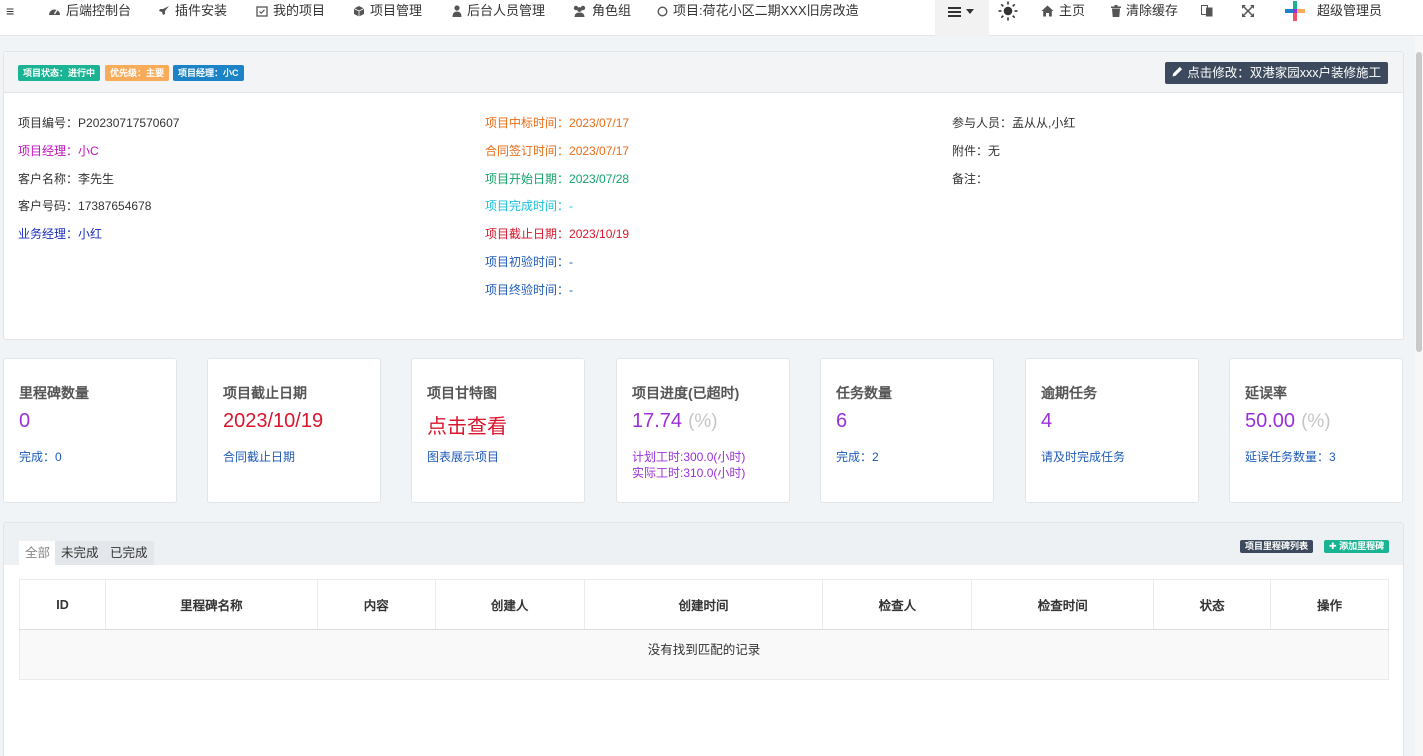  What do you see at coordinates (527, 150) in the screenshot?
I see `info-field-label: 合同签订时间：` at bounding box center [527, 150].